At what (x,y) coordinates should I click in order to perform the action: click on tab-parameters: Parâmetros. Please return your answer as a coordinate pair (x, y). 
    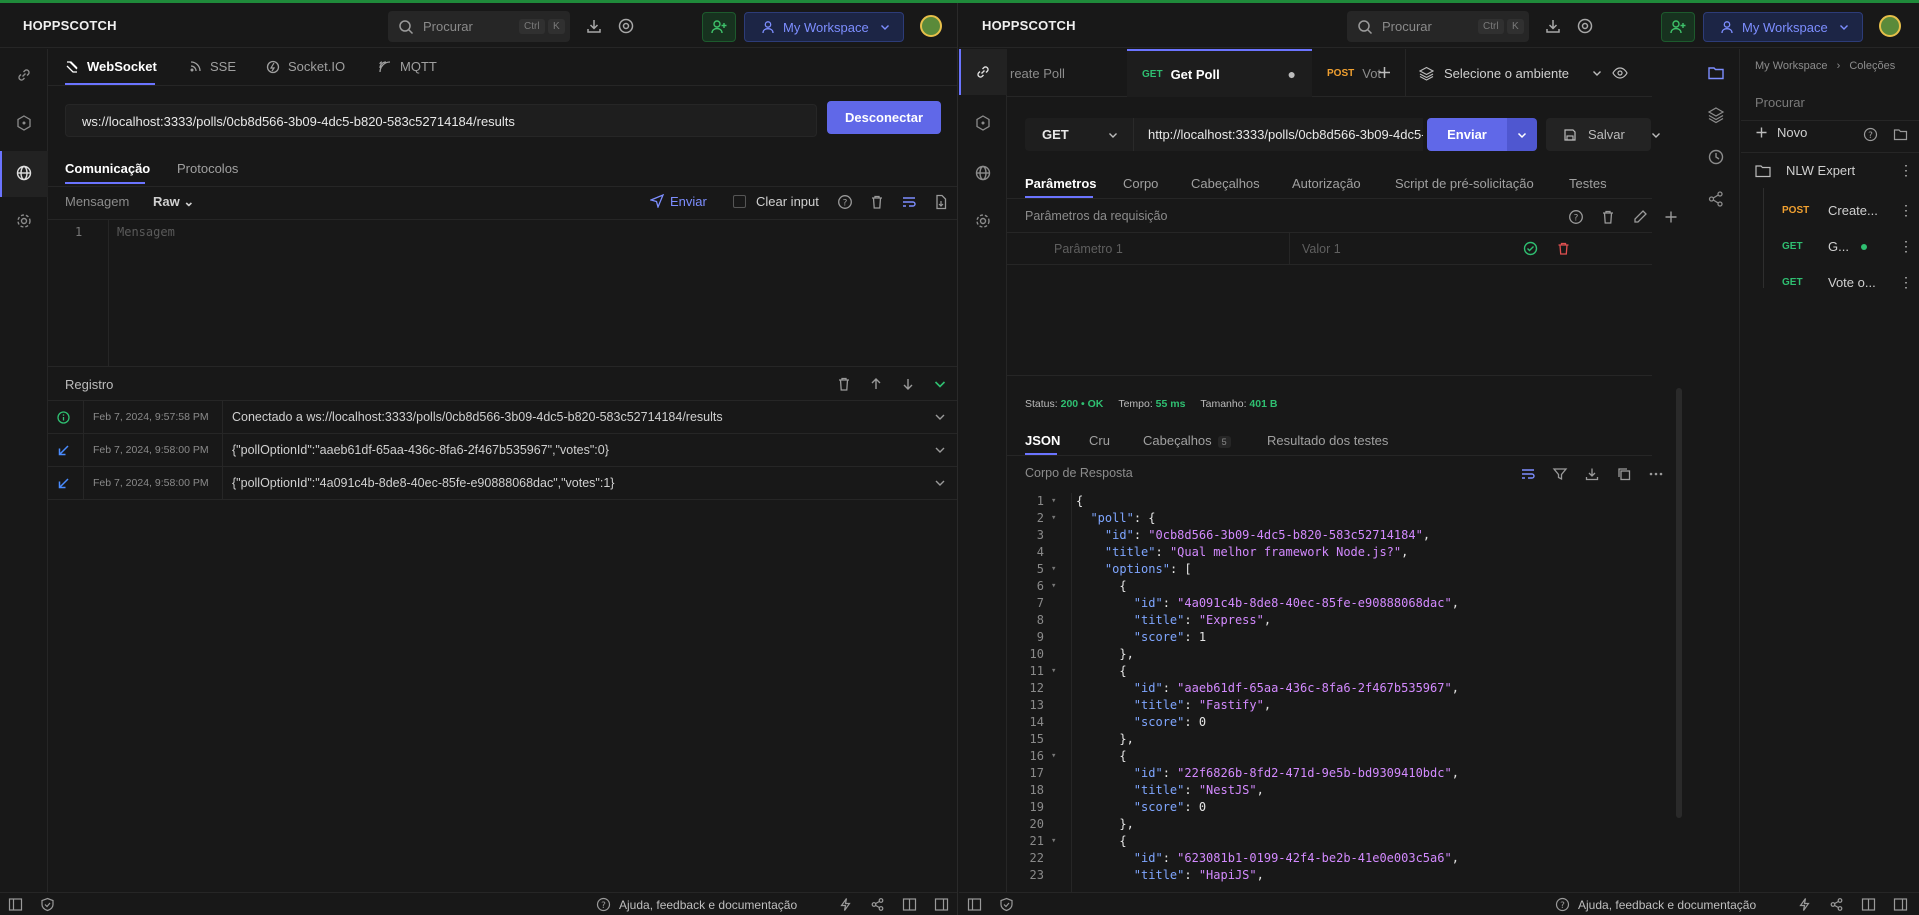
    Looking at the image, I should click on (1061, 183).